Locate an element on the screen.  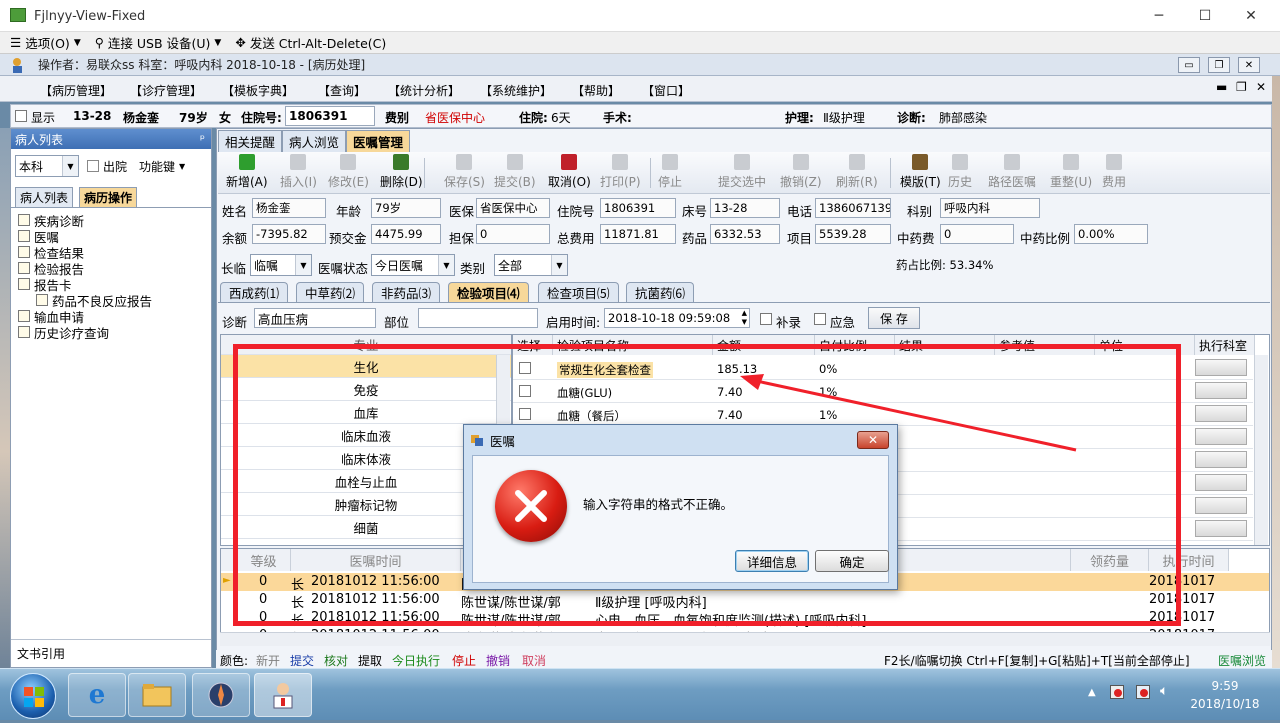
options-menu: ☰ 选项(O) ▼ is located at coordinates (45, 42).